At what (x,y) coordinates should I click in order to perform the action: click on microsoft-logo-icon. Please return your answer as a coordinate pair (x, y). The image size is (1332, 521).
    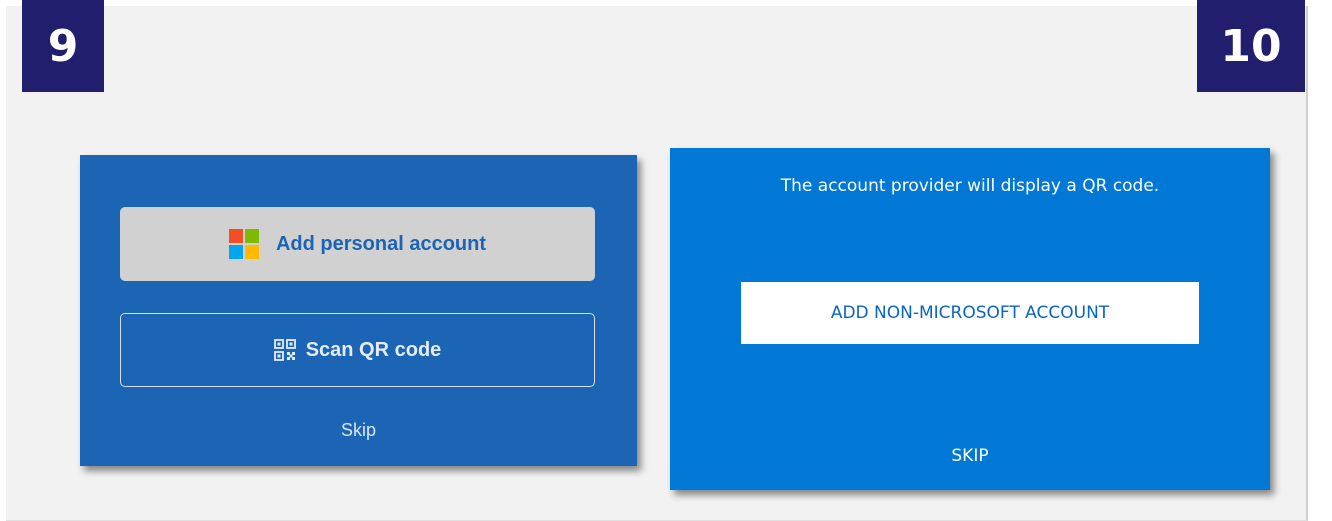
    Looking at the image, I should click on (243, 244).